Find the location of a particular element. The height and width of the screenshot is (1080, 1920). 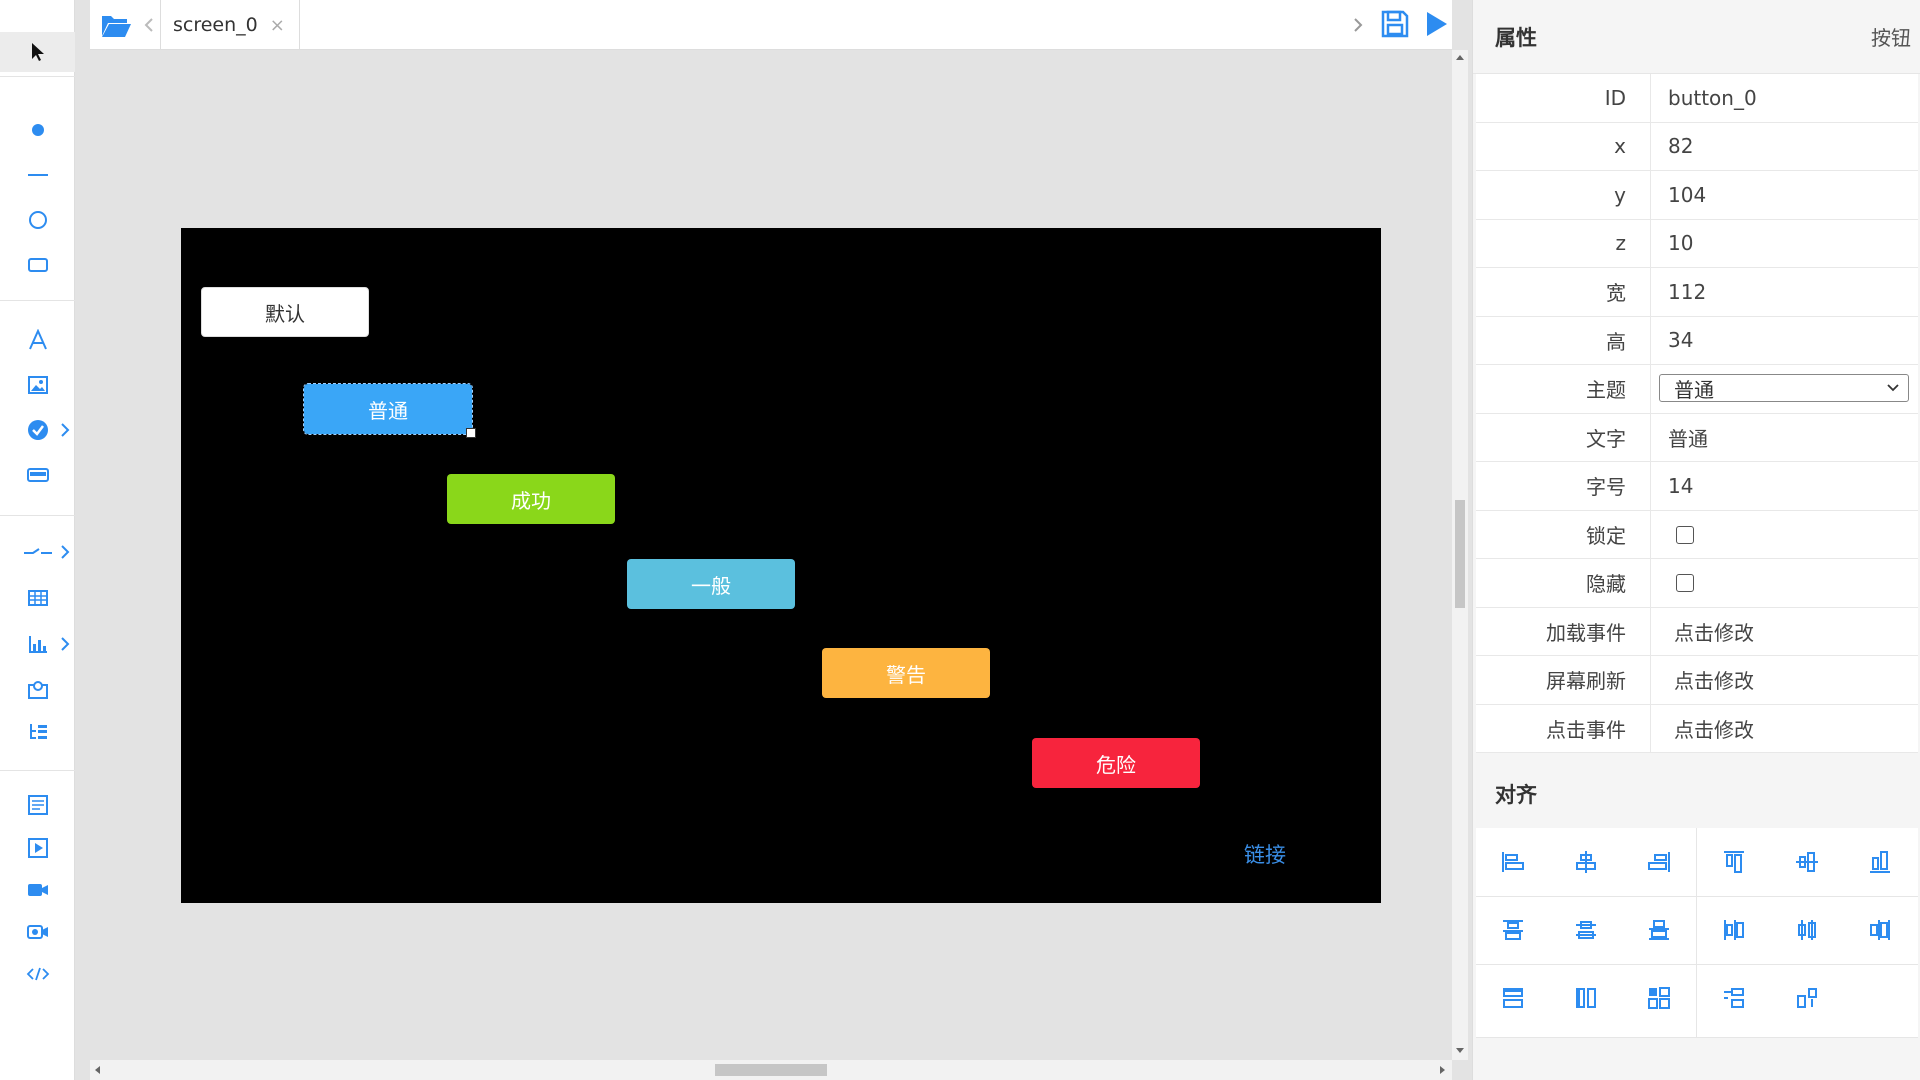

horizontal-scrollbar is located at coordinates (771, 1070).